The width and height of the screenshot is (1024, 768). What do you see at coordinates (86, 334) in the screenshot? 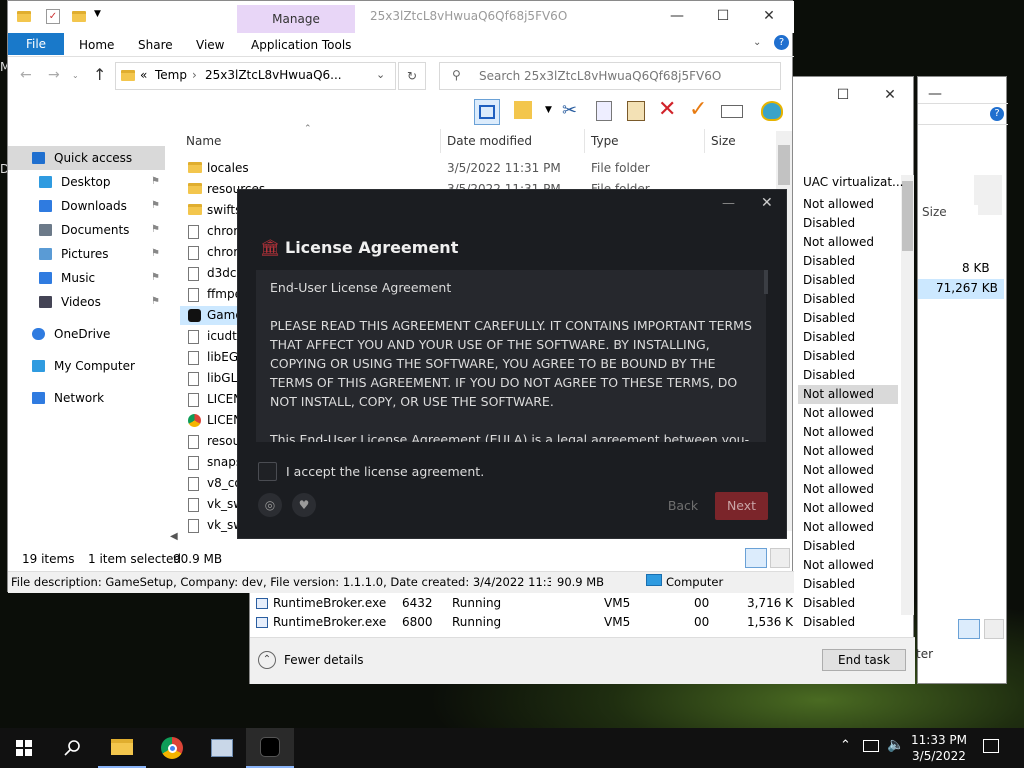
I see `nav-item-onedrive: OneDrive` at bounding box center [86, 334].